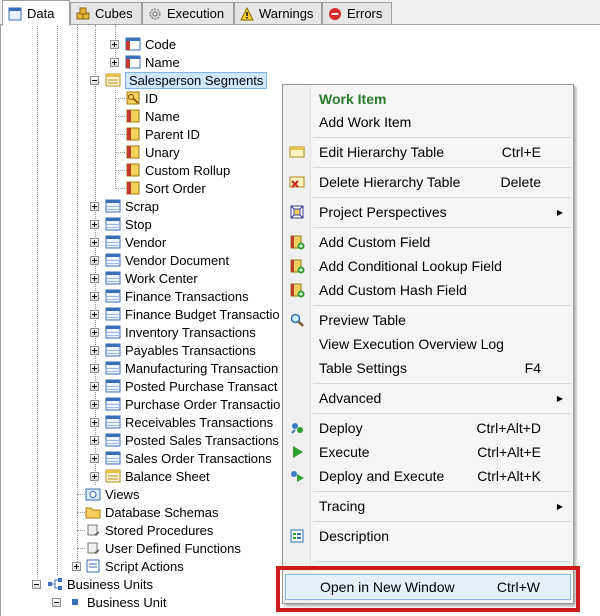  I want to click on tree-node-parent-id: Parent ID, so click(162, 134).